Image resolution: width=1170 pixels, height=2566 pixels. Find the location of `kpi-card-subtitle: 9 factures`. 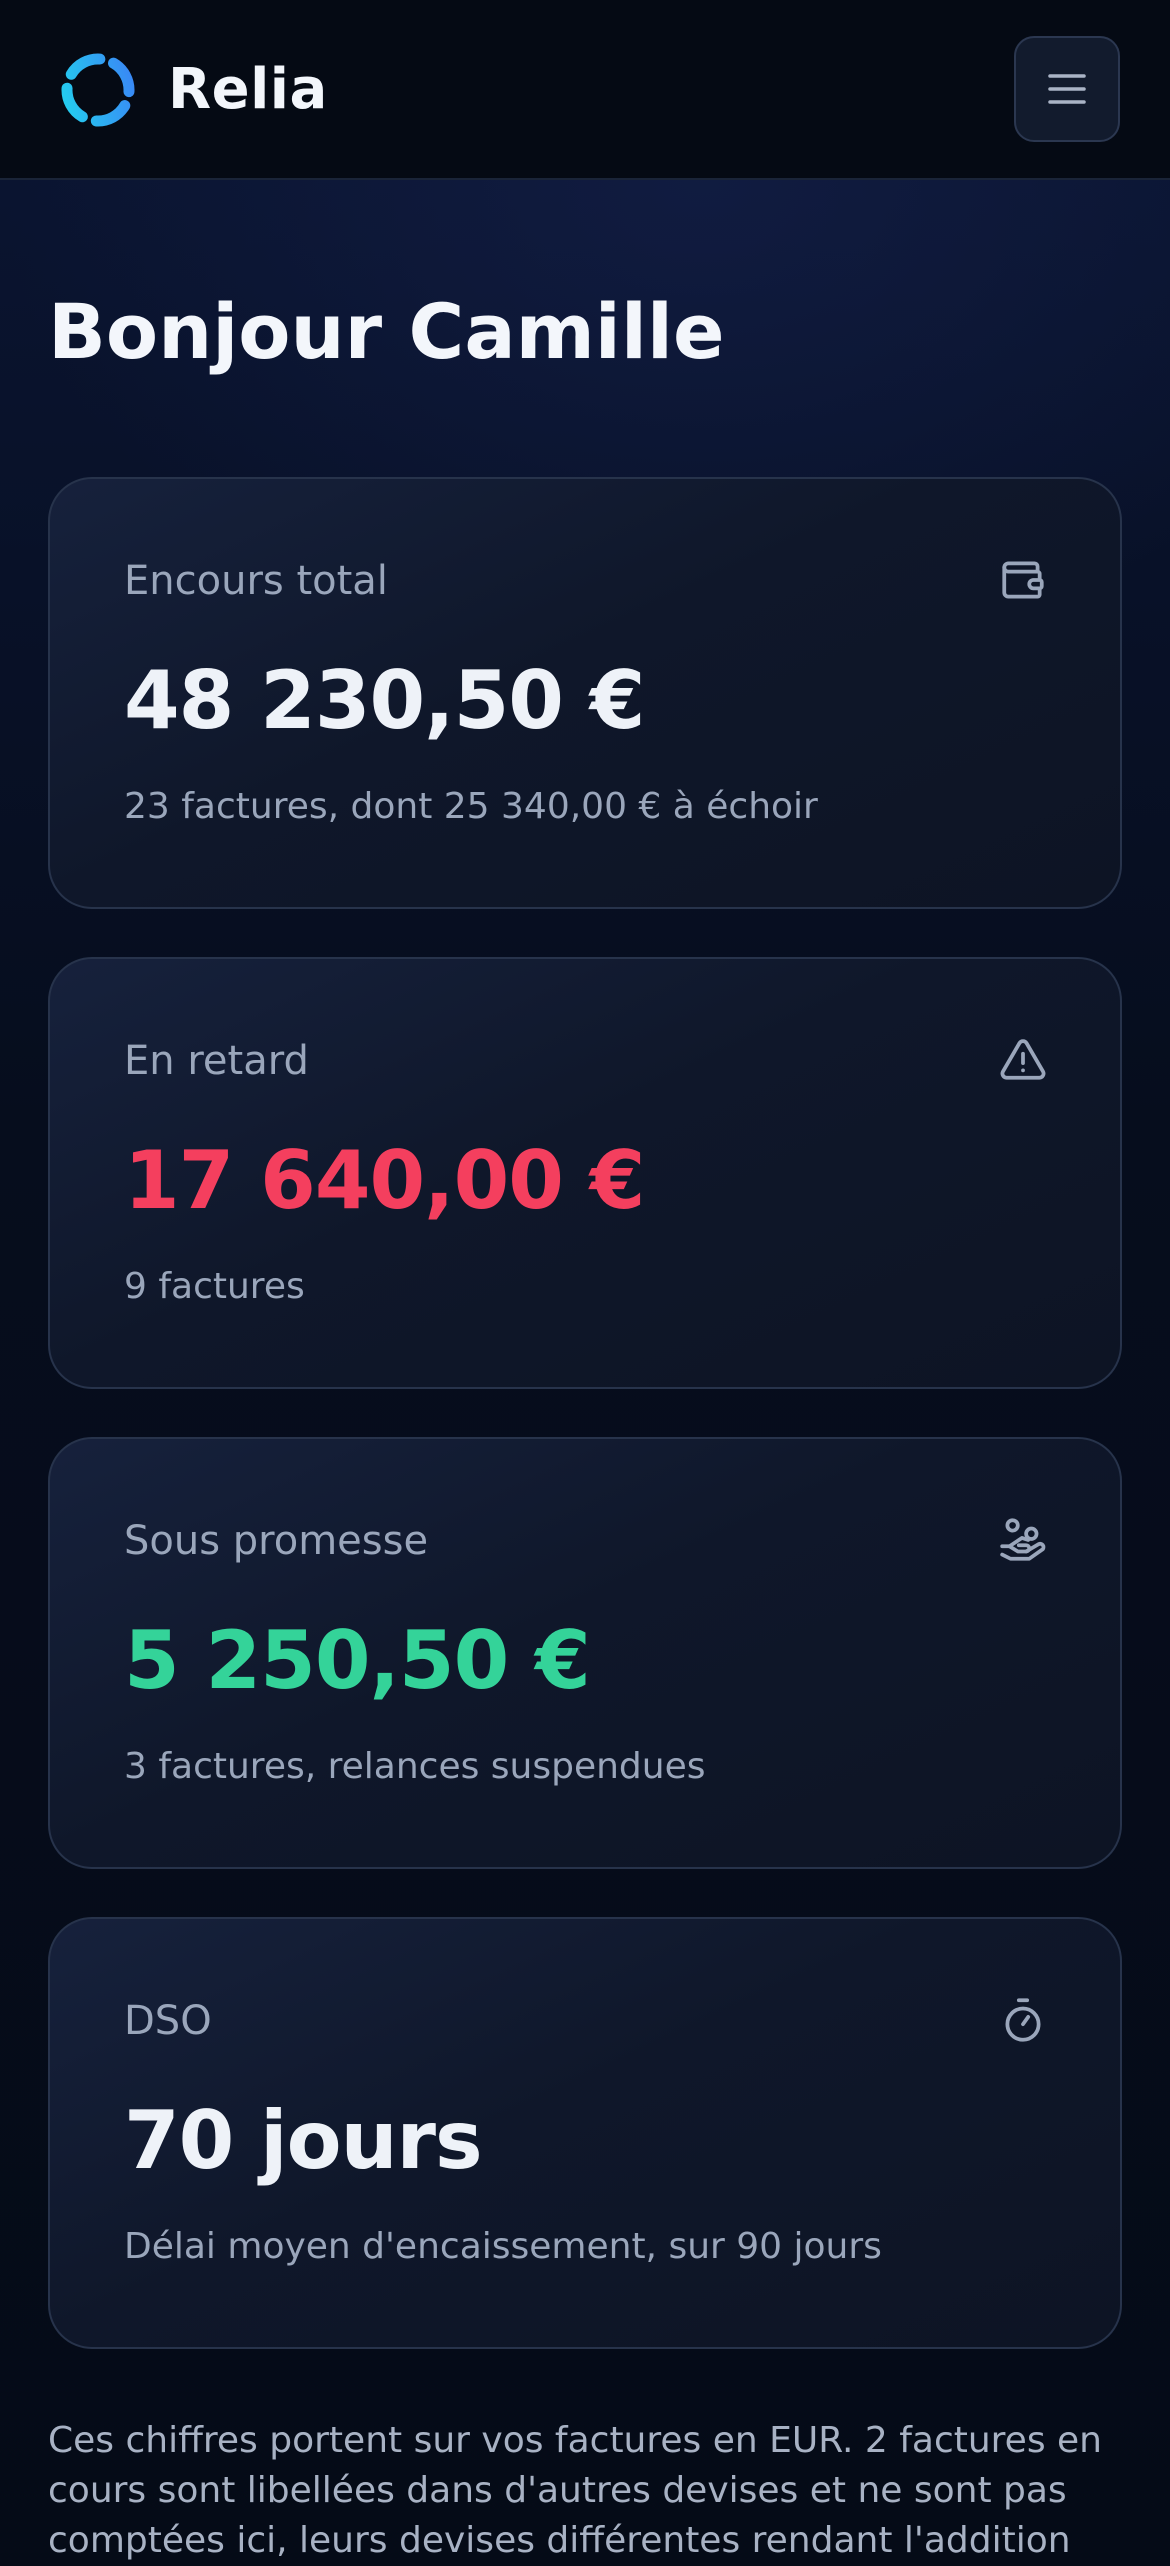

kpi-card-subtitle: 9 factures is located at coordinates (214, 1286).